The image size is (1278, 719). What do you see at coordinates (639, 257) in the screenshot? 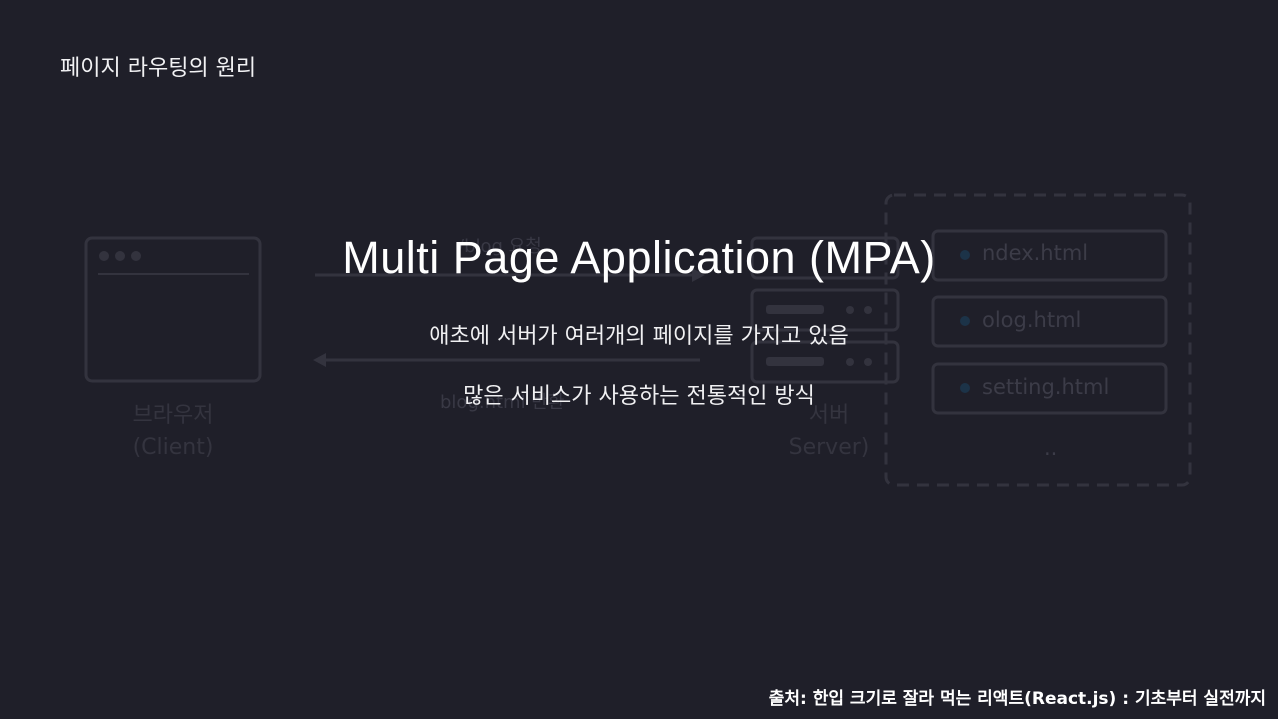
I see `headline: Multi Page Application (MPA)` at bounding box center [639, 257].